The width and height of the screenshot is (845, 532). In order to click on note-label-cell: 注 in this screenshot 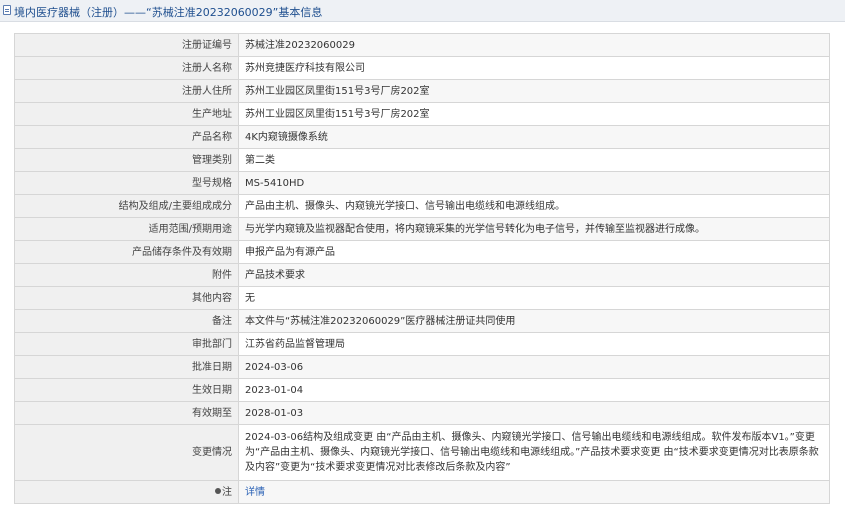, I will do `click(126, 492)`.